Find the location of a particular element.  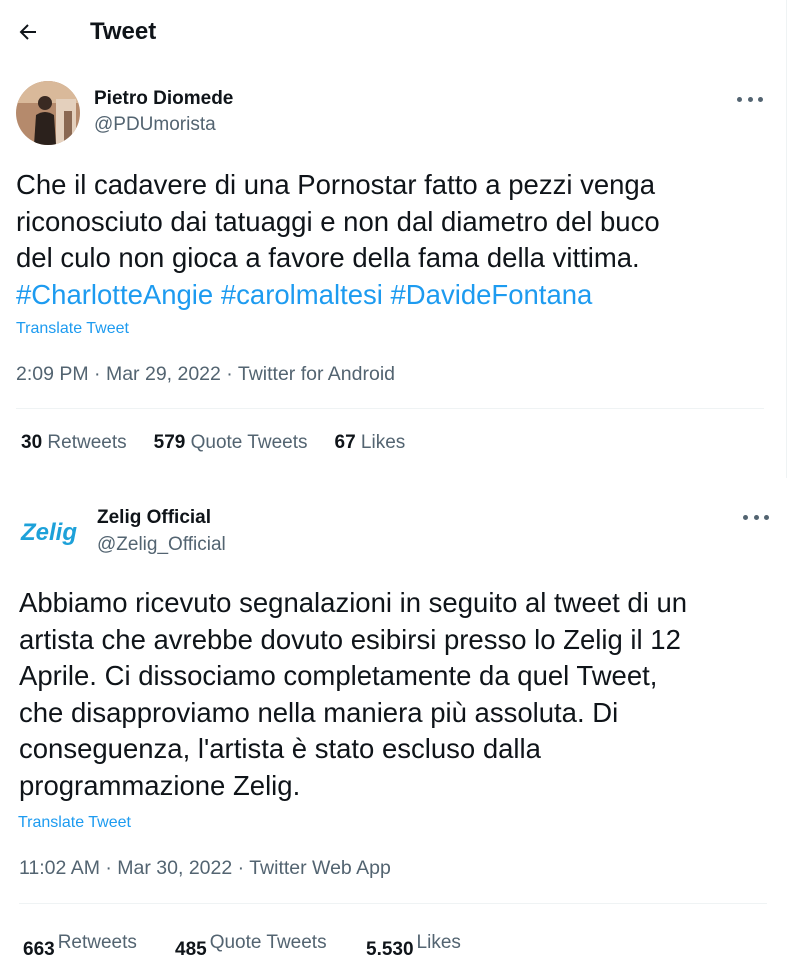

quote-tweets-count: 485 is located at coordinates (191, 949).